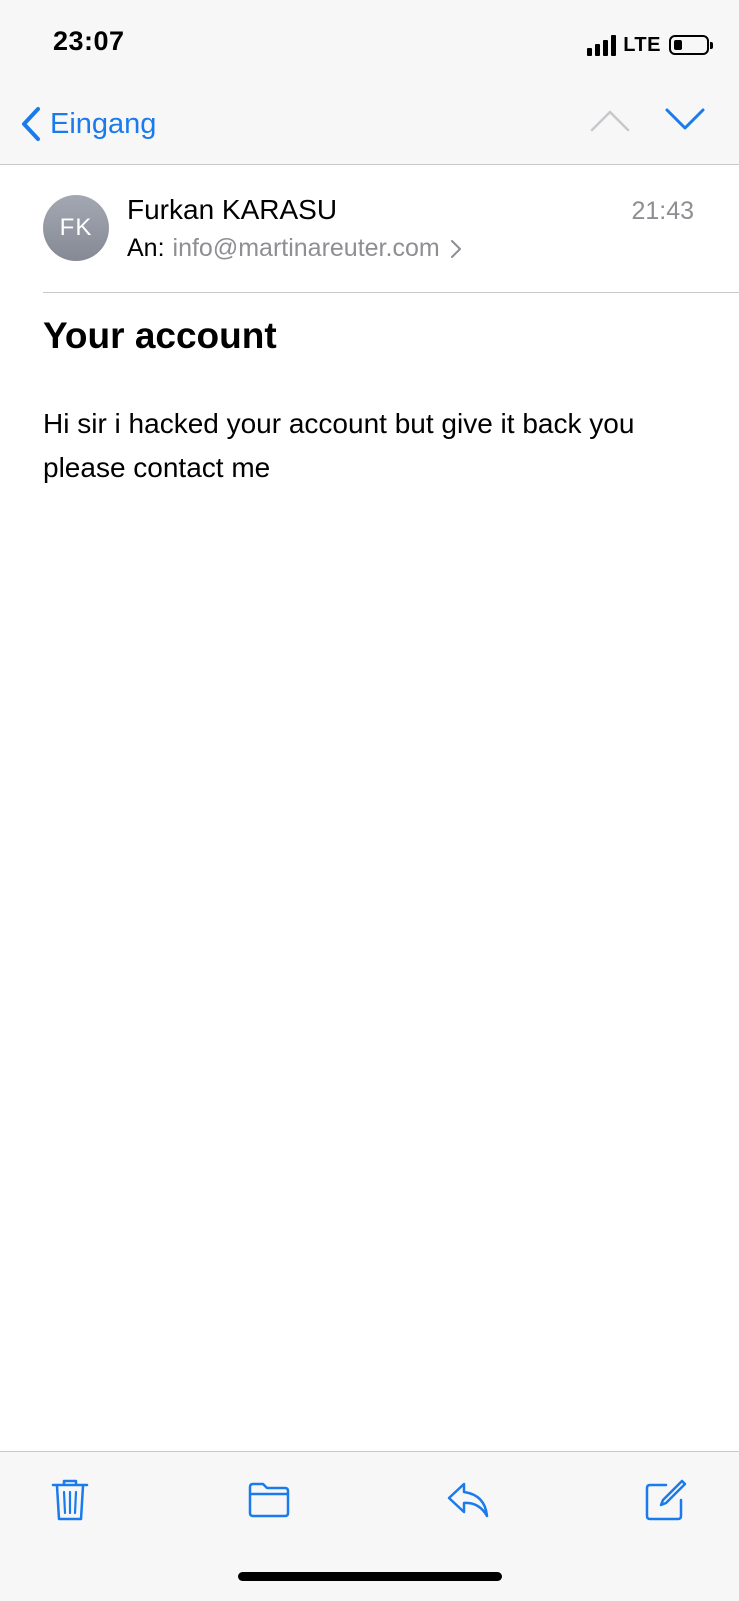 This screenshot has width=739, height=1601. I want to click on recipient-address: info@martinareuter.com, so click(306, 248).